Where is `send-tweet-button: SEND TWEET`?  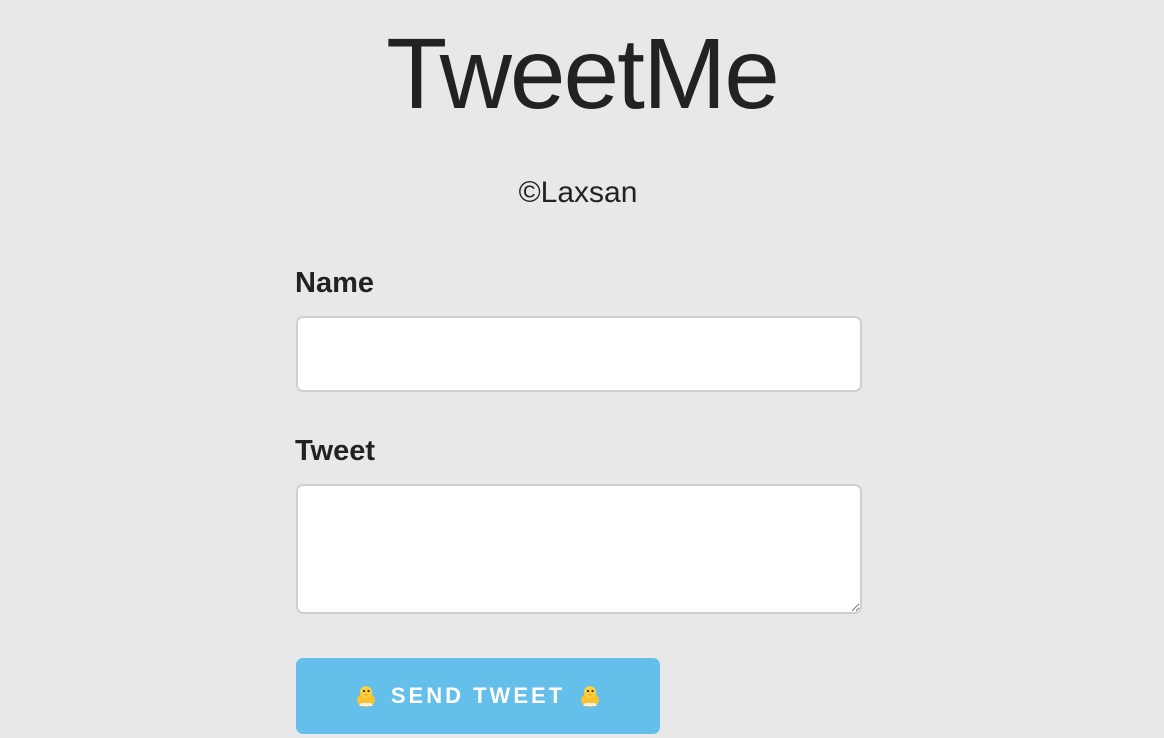
send-tweet-button: SEND TWEET is located at coordinates (478, 696).